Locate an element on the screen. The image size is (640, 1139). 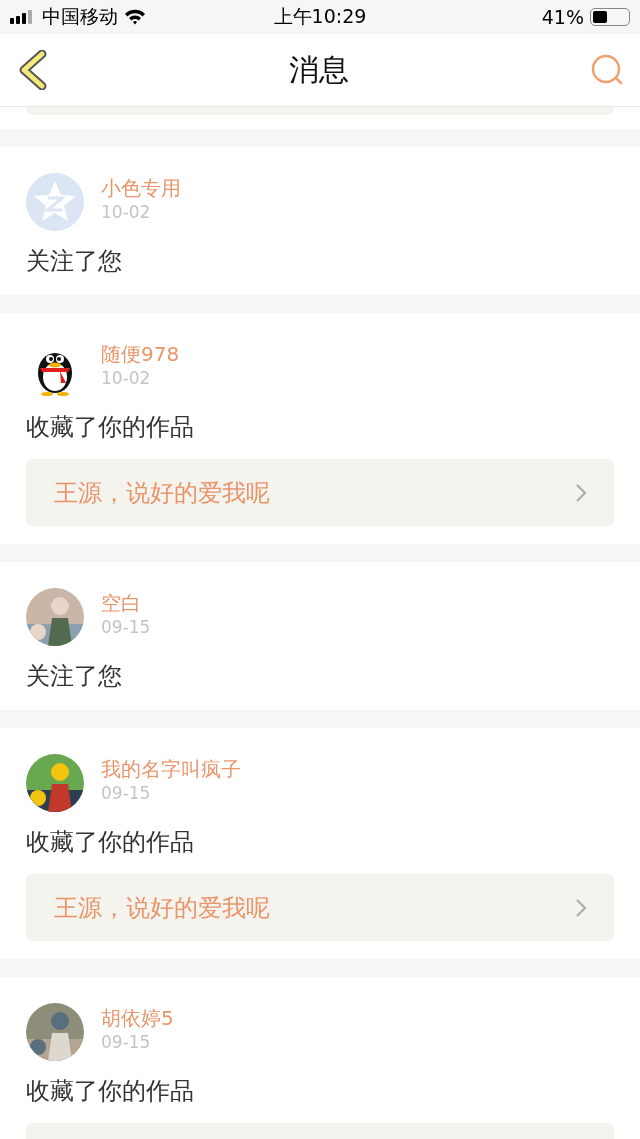
user-name: 小色专用 is located at coordinates (141, 188).